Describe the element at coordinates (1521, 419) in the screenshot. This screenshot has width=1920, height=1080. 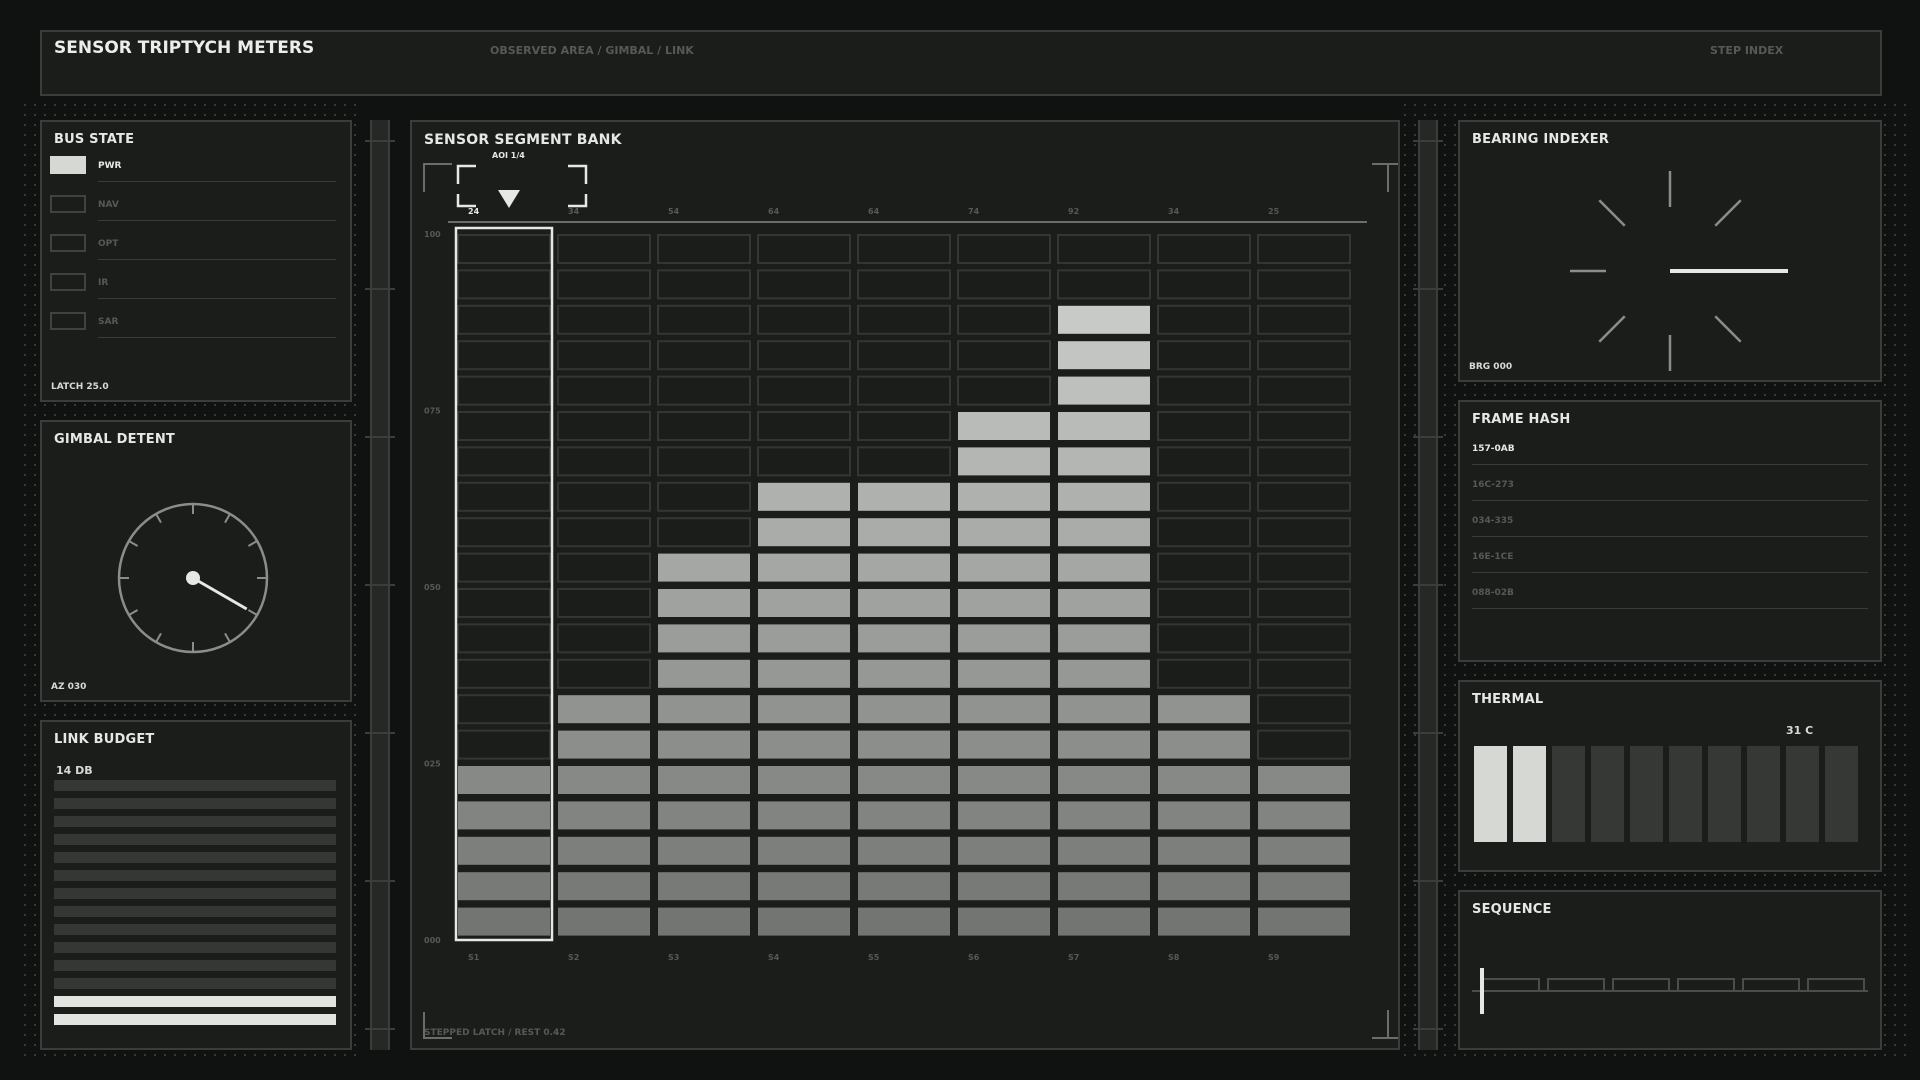
I see `frame-hash-title: FRAME HASH` at that location.